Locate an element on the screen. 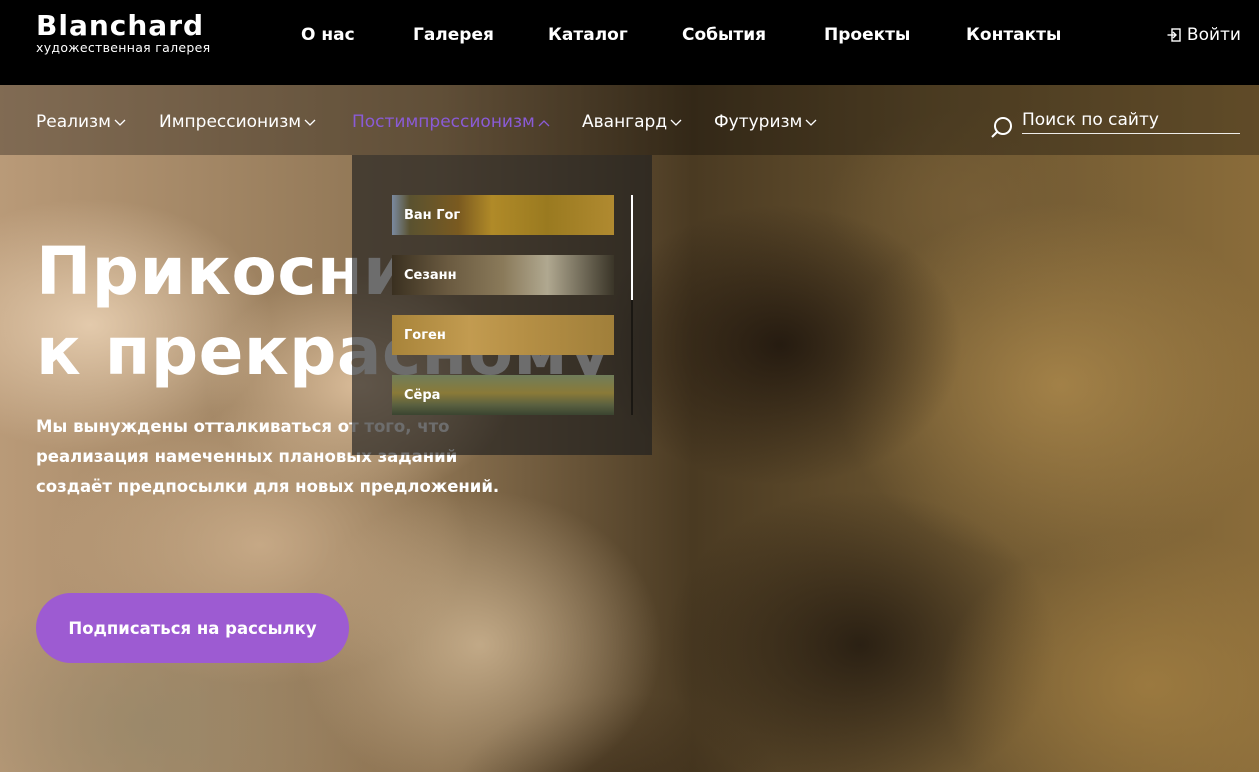 The image size is (1259, 772). style-item-futurism: Футуризм is located at coordinates (765, 122).